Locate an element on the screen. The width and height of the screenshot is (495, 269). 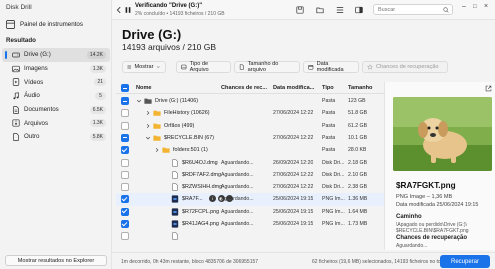
file-size: 123 GB is located at coordinates (357, 101).